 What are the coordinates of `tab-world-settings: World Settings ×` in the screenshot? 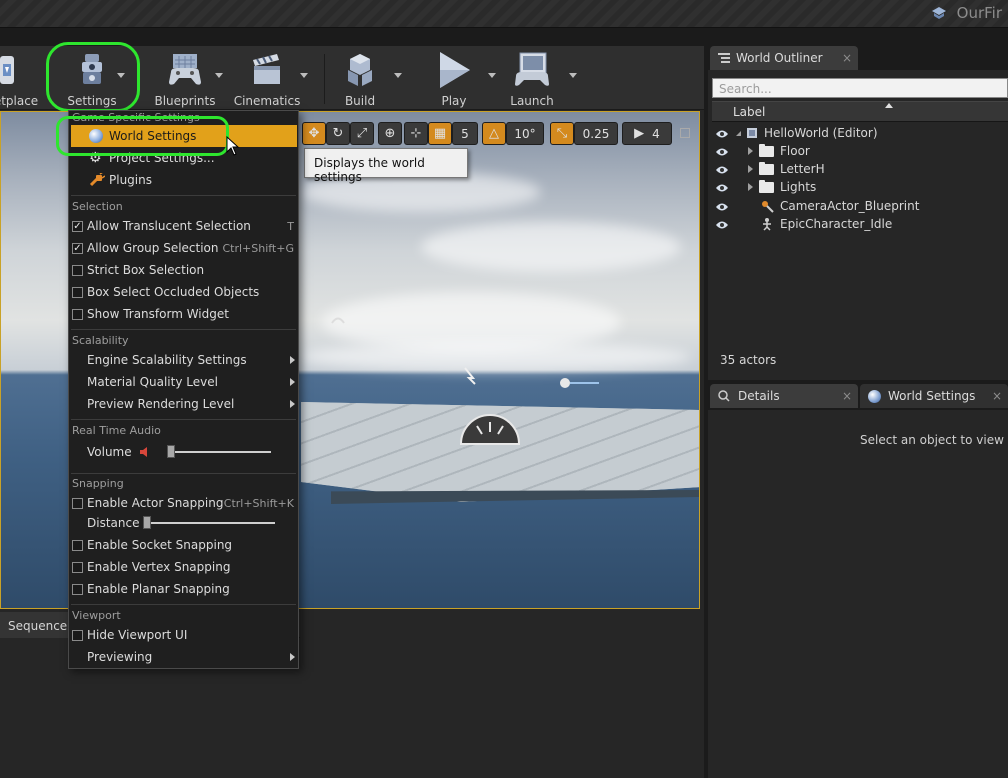 It's located at (934, 396).